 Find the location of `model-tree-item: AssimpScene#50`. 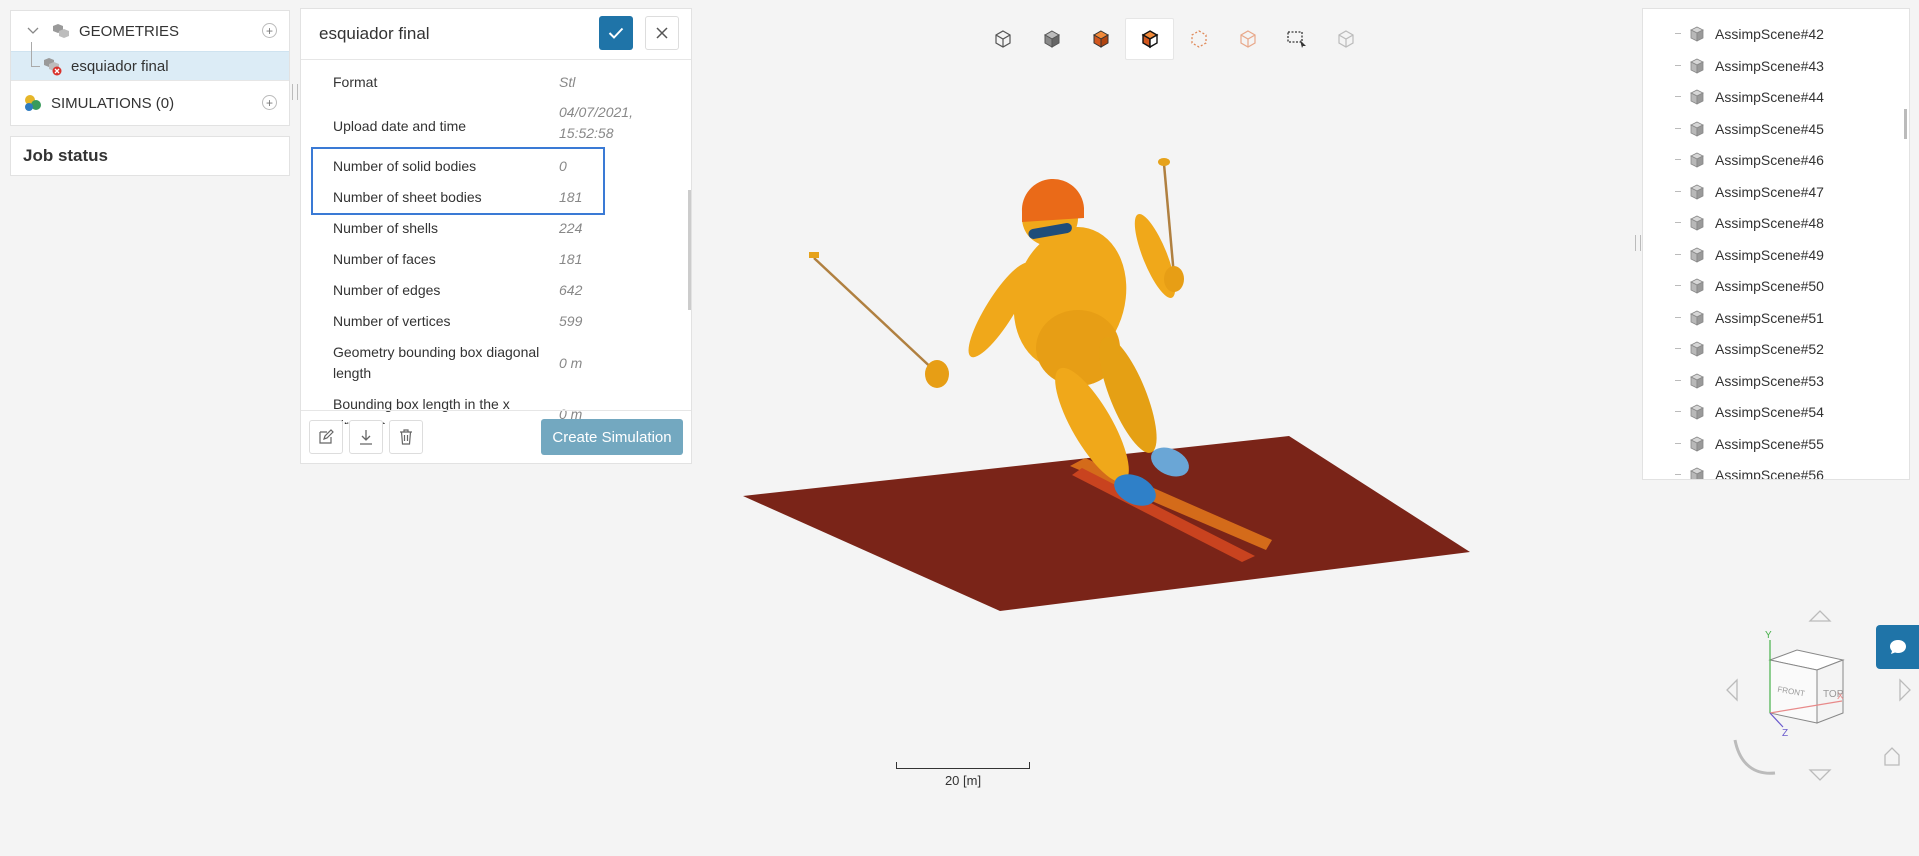

model-tree-item: AssimpScene#50 is located at coordinates (1749, 286).